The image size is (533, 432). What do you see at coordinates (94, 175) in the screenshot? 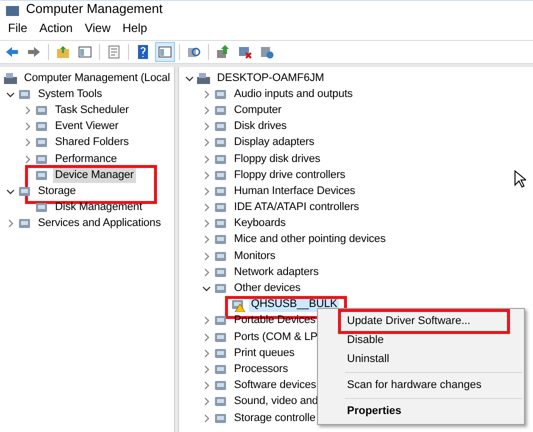
I see `tree-item: Device Manager` at bounding box center [94, 175].